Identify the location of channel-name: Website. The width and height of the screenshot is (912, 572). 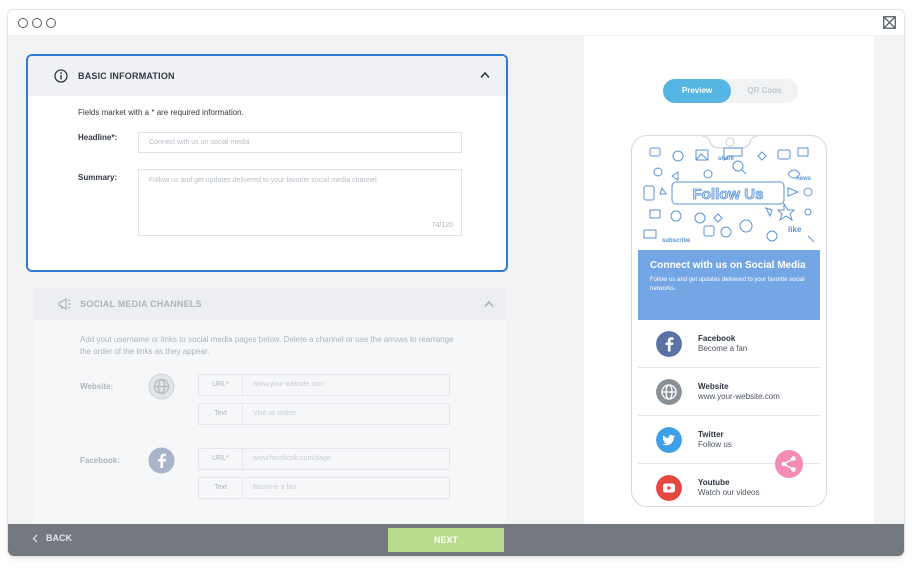
(713, 386).